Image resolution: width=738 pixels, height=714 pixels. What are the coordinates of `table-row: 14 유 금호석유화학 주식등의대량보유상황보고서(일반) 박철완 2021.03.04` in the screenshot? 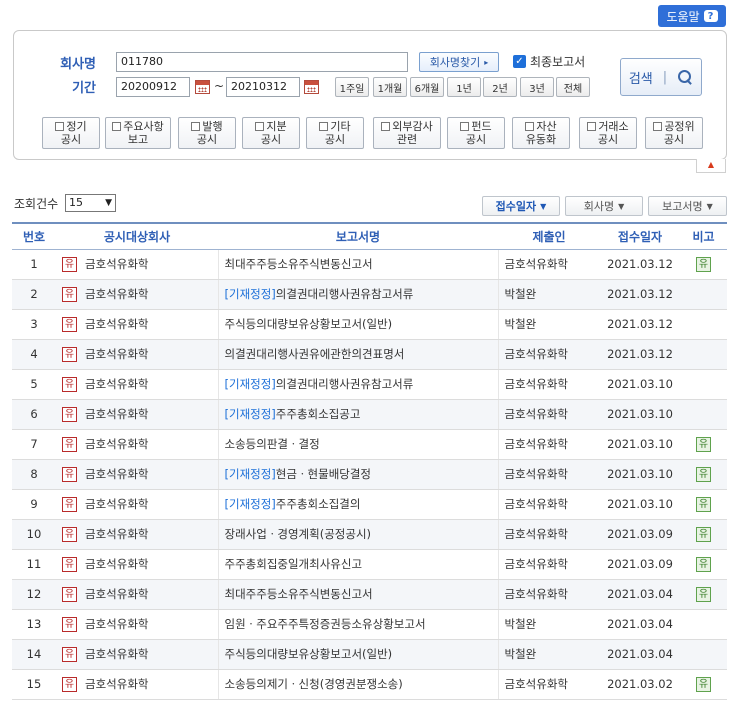 It's located at (369, 654).